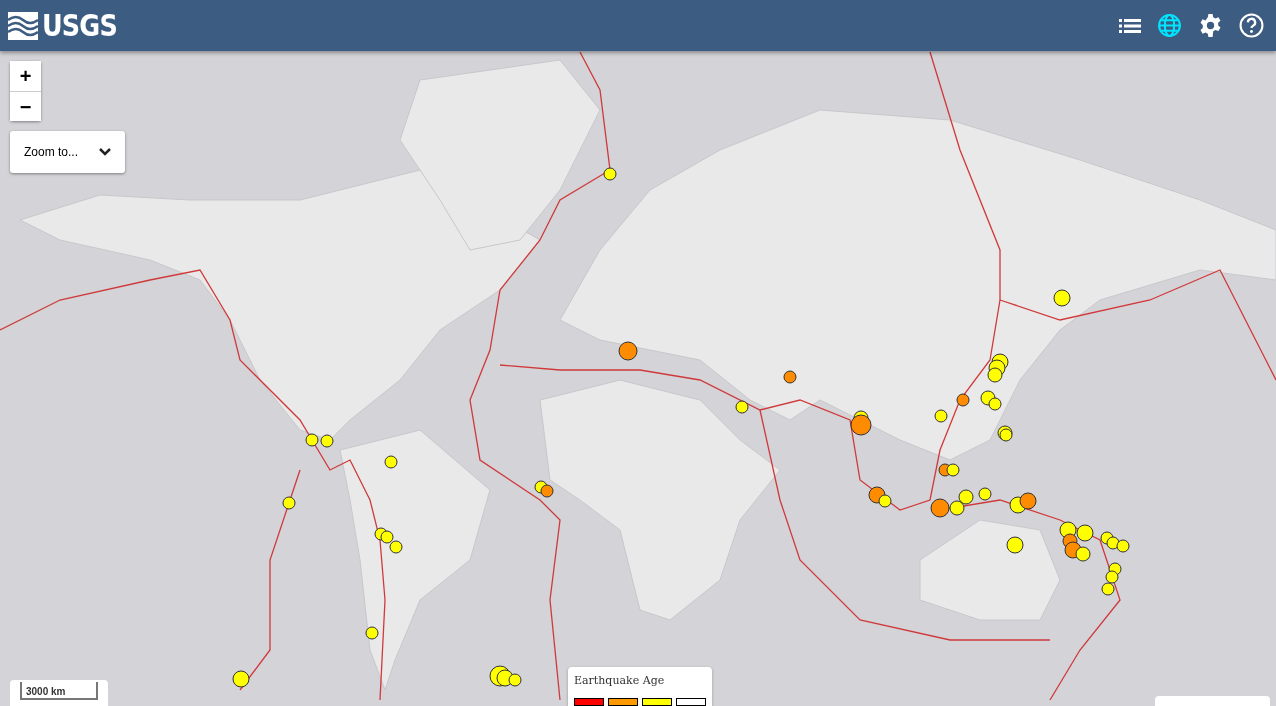 The width and height of the screenshot is (1276, 706). What do you see at coordinates (1169, 25) in the screenshot?
I see `globe-icon` at bounding box center [1169, 25].